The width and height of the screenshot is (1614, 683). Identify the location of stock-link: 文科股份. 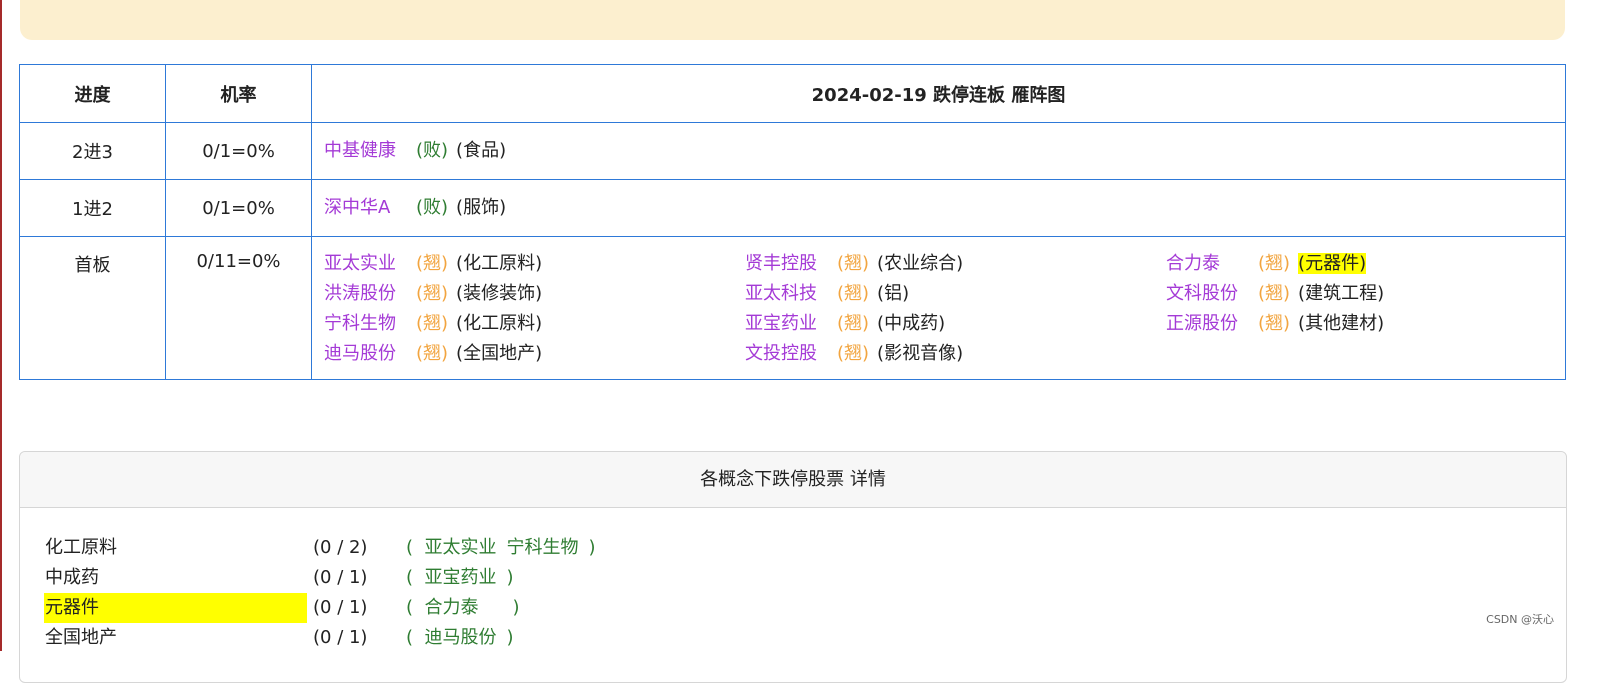
(1212, 294).